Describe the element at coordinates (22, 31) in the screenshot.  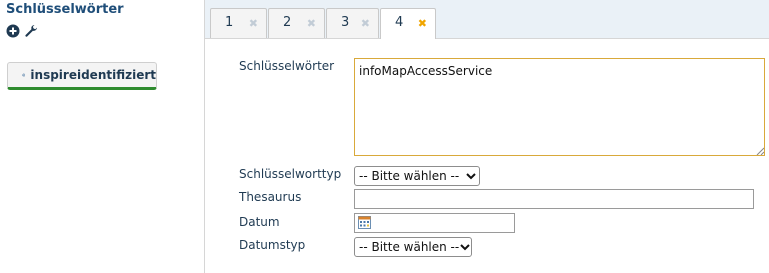
I see `sidebar-toolbar` at that location.